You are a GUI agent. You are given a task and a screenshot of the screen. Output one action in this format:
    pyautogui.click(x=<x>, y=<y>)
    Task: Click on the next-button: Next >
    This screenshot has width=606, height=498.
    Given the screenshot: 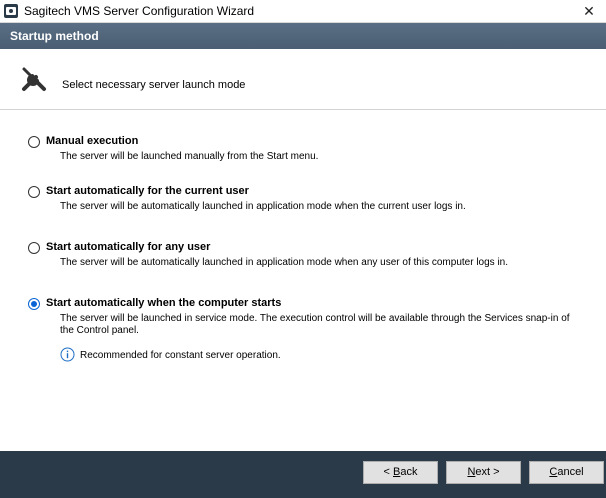 What is the action you would take?
    pyautogui.click(x=483, y=472)
    